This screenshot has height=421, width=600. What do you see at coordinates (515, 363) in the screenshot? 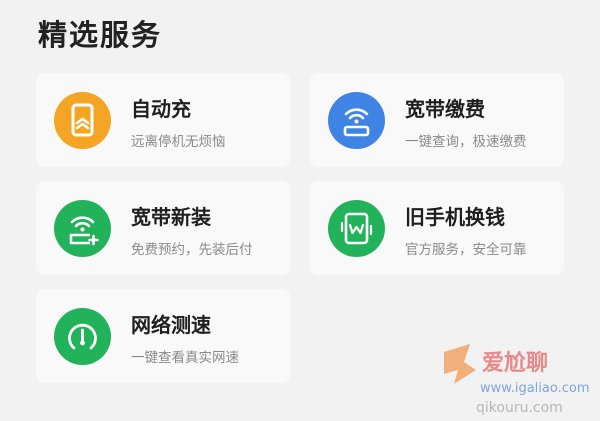
I see `watermark-brand: 爱尬聊` at bounding box center [515, 363].